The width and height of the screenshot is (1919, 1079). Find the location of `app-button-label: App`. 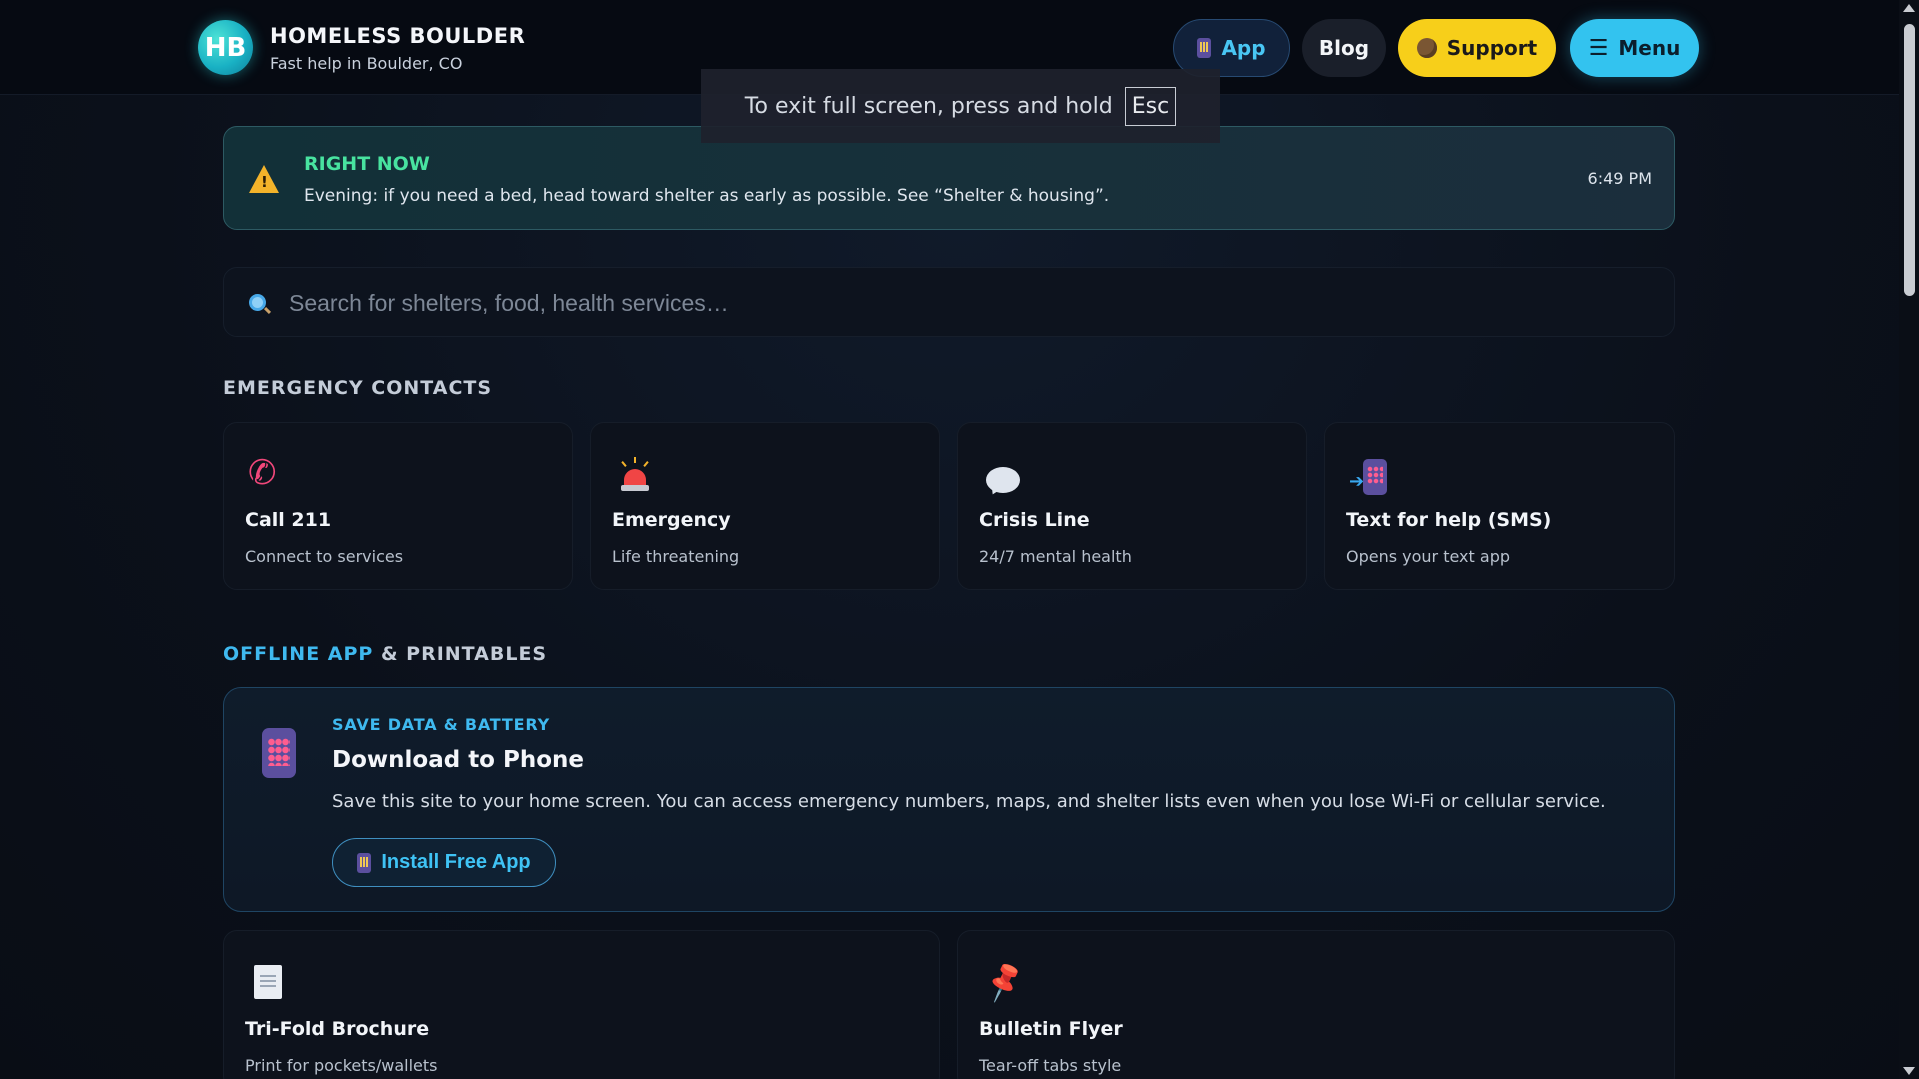

app-button-label: App is located at coordinates (1243, 48).